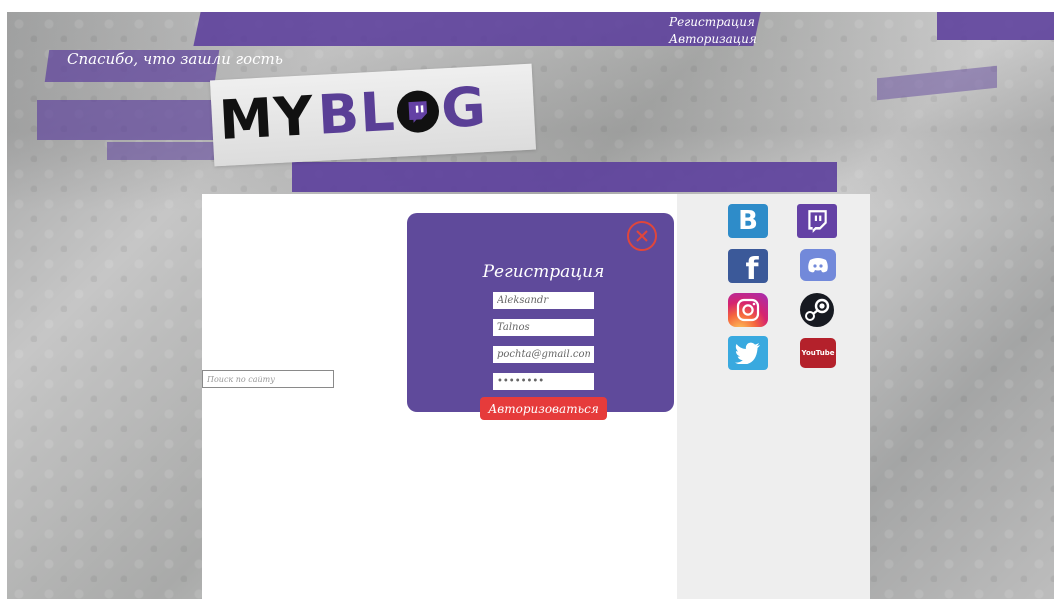 The width and height of the screenshot is (1054, 599). What do you see at coordinates (713, 22) in the screenshot?
I see `nav-register-link: Регистрация` at bounding box center [713, 22].